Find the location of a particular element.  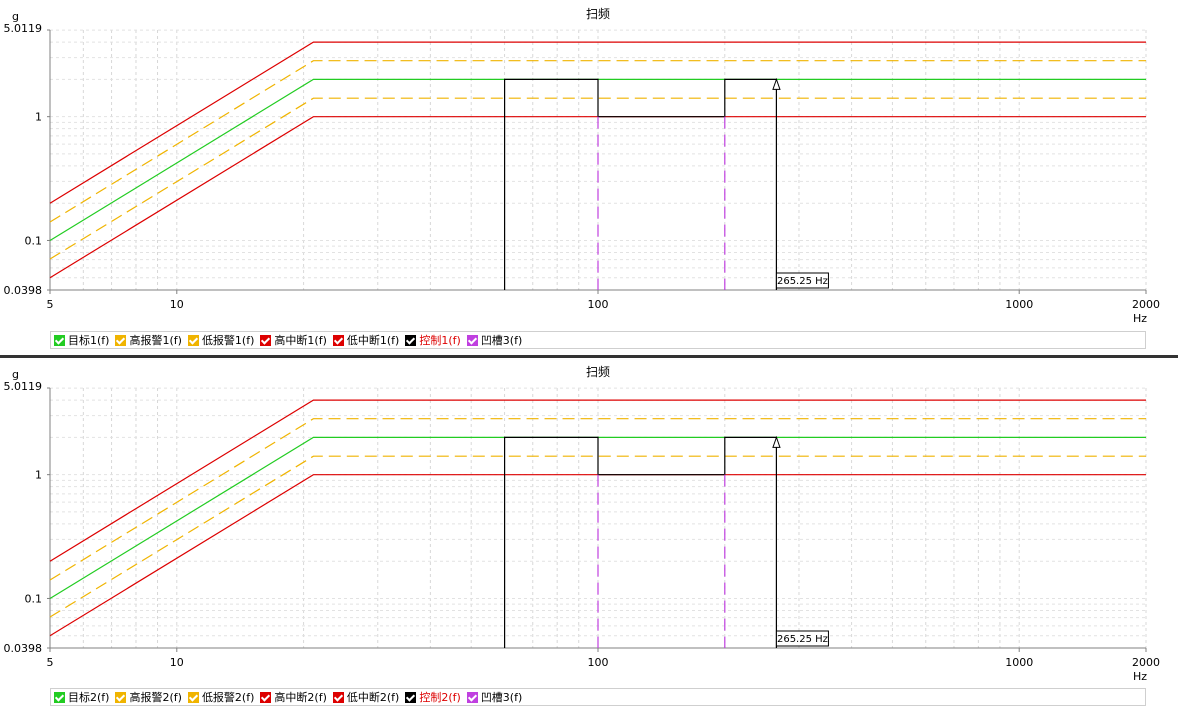

legend-label: 高中断2(f) is located at coordinates (300, 697).